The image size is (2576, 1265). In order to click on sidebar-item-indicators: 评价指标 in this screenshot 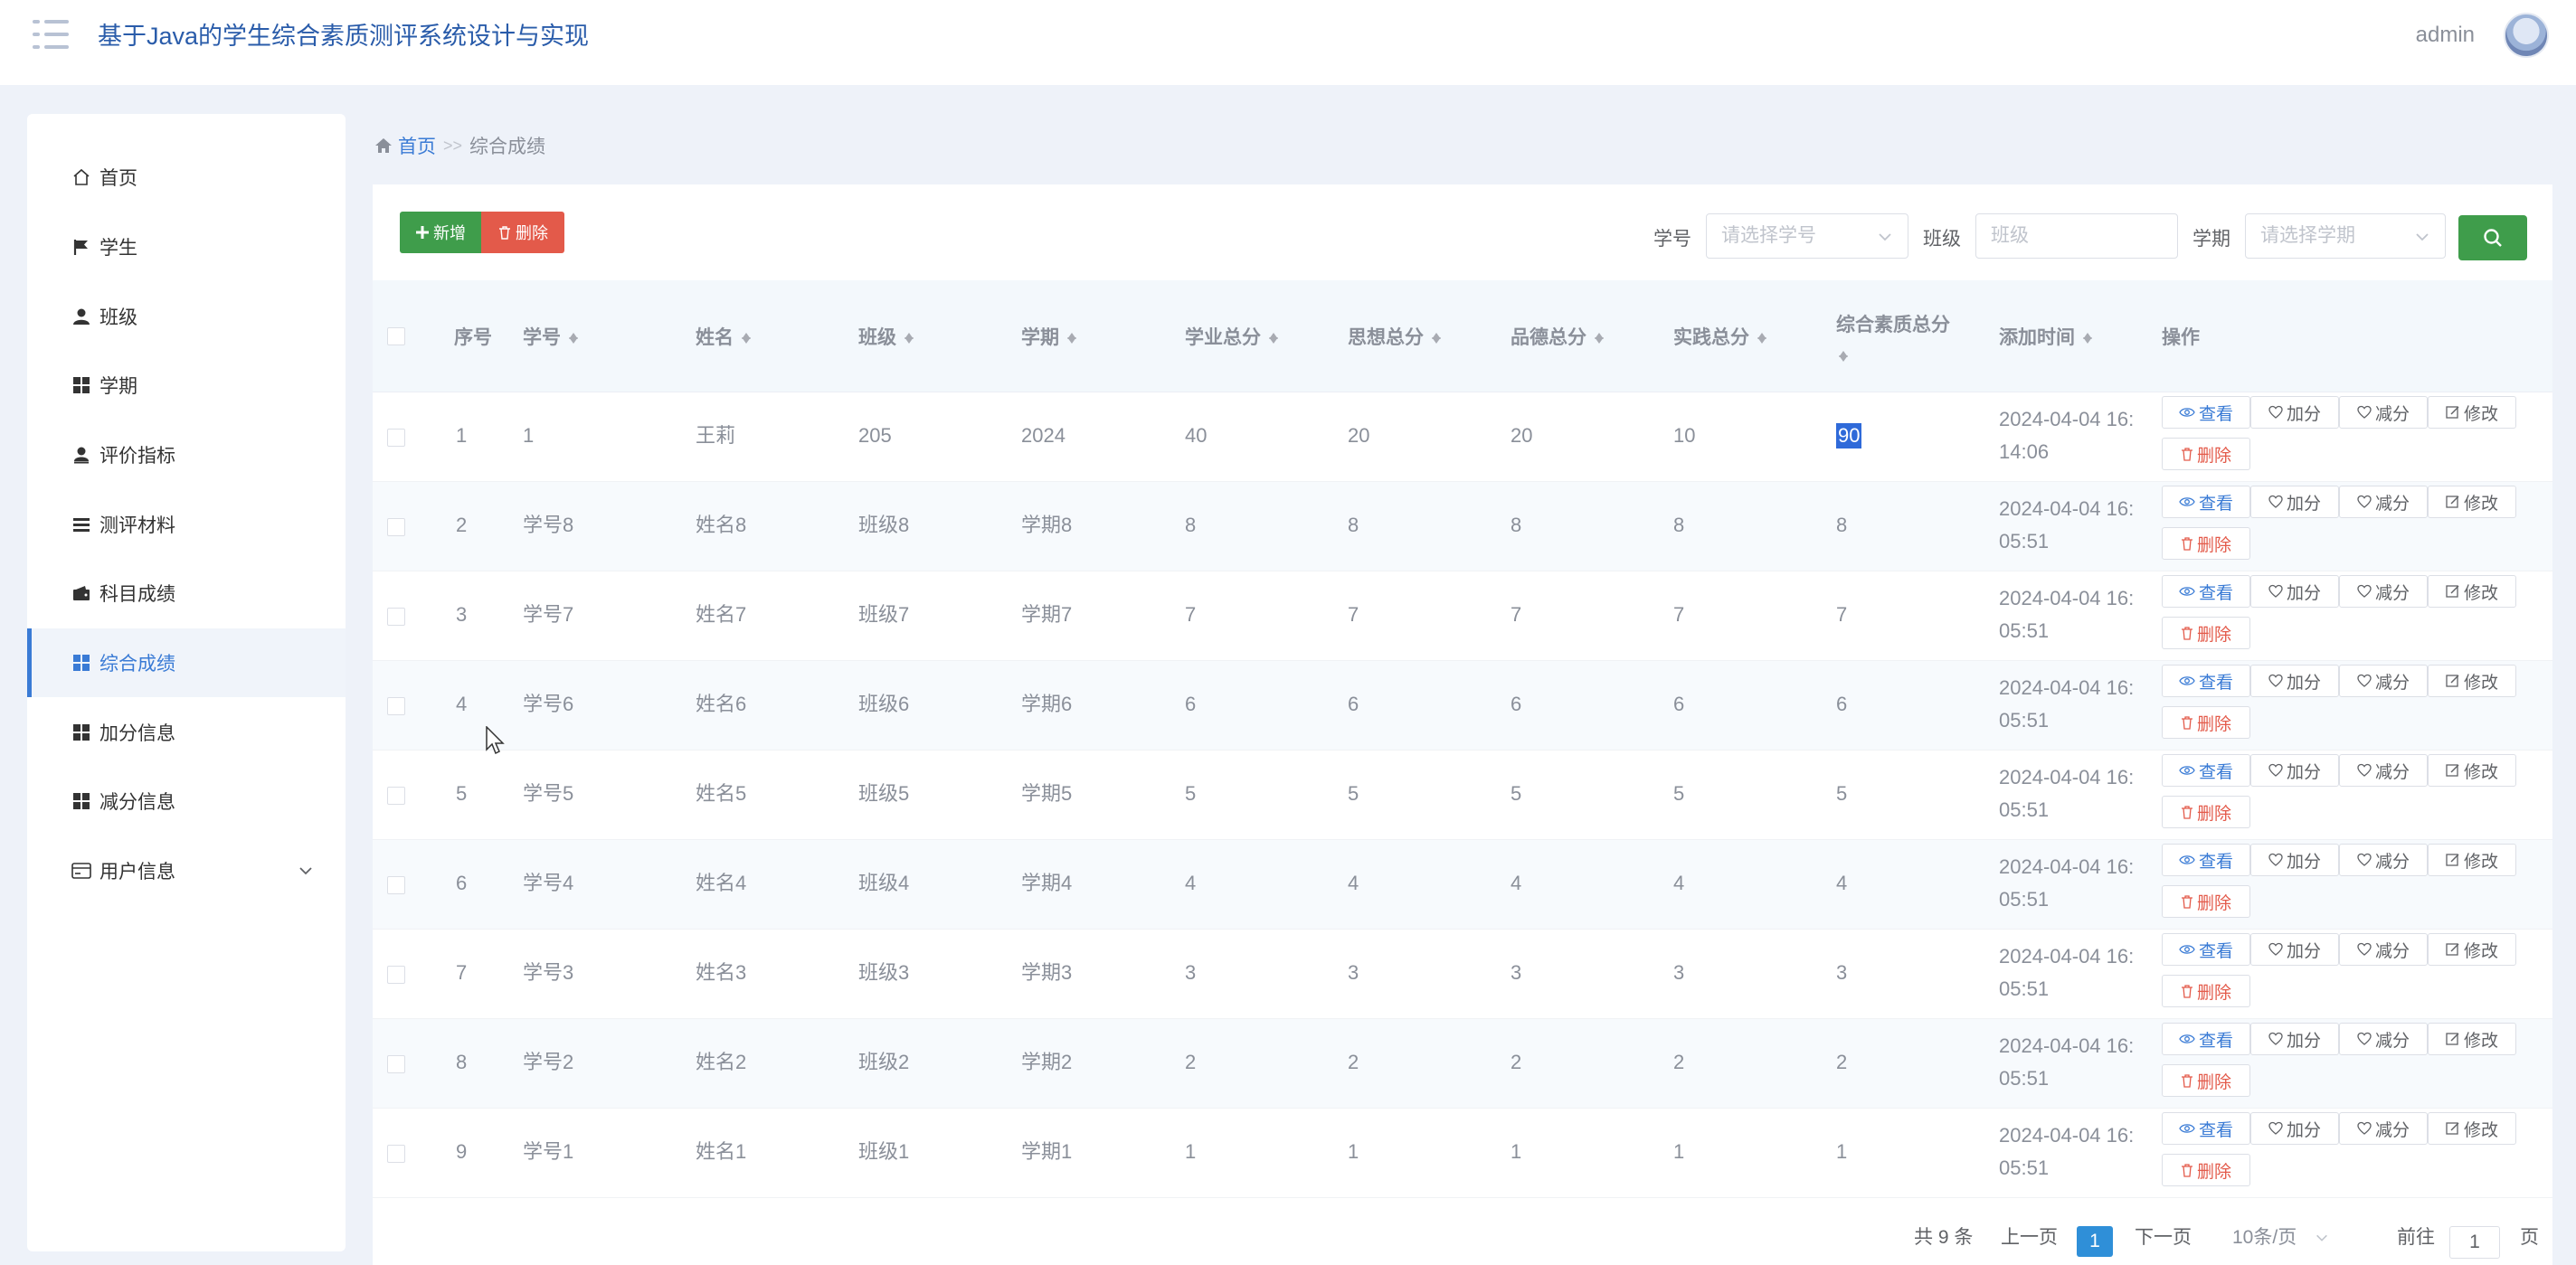, I will do `click(186, 454)`.